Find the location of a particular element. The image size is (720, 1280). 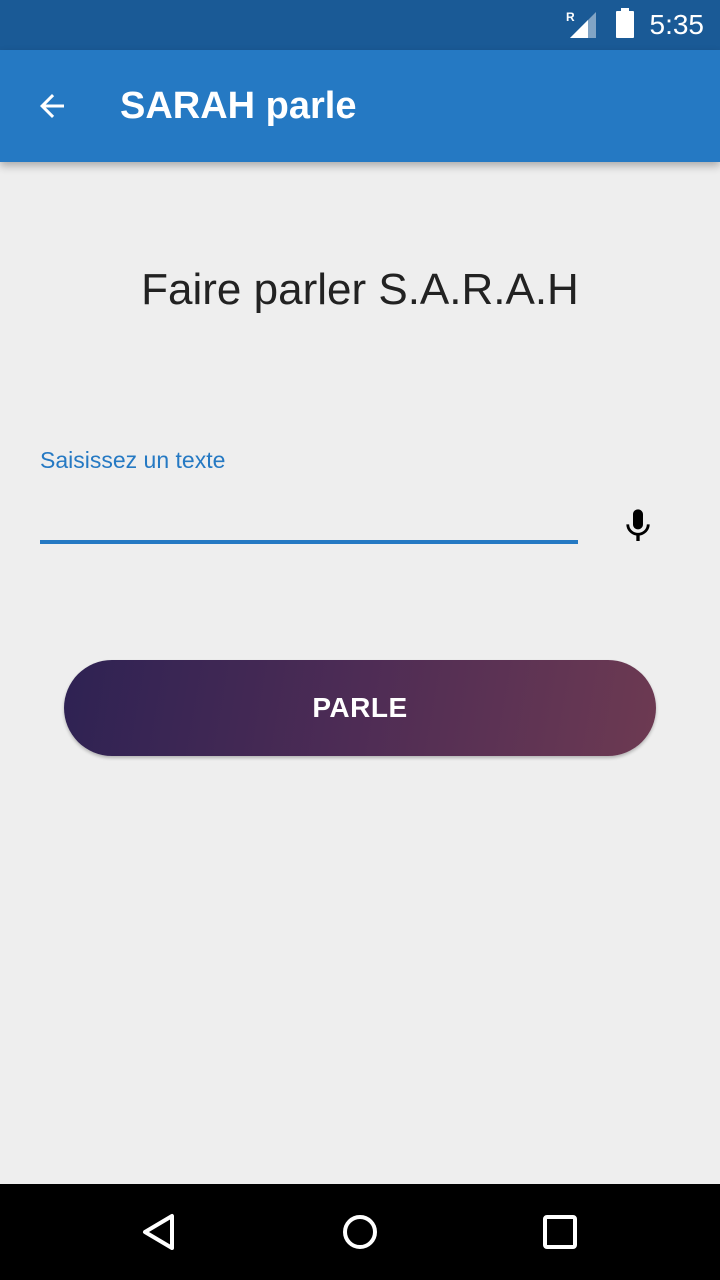

nav-back-icon is located at coordinates (158, 1232).